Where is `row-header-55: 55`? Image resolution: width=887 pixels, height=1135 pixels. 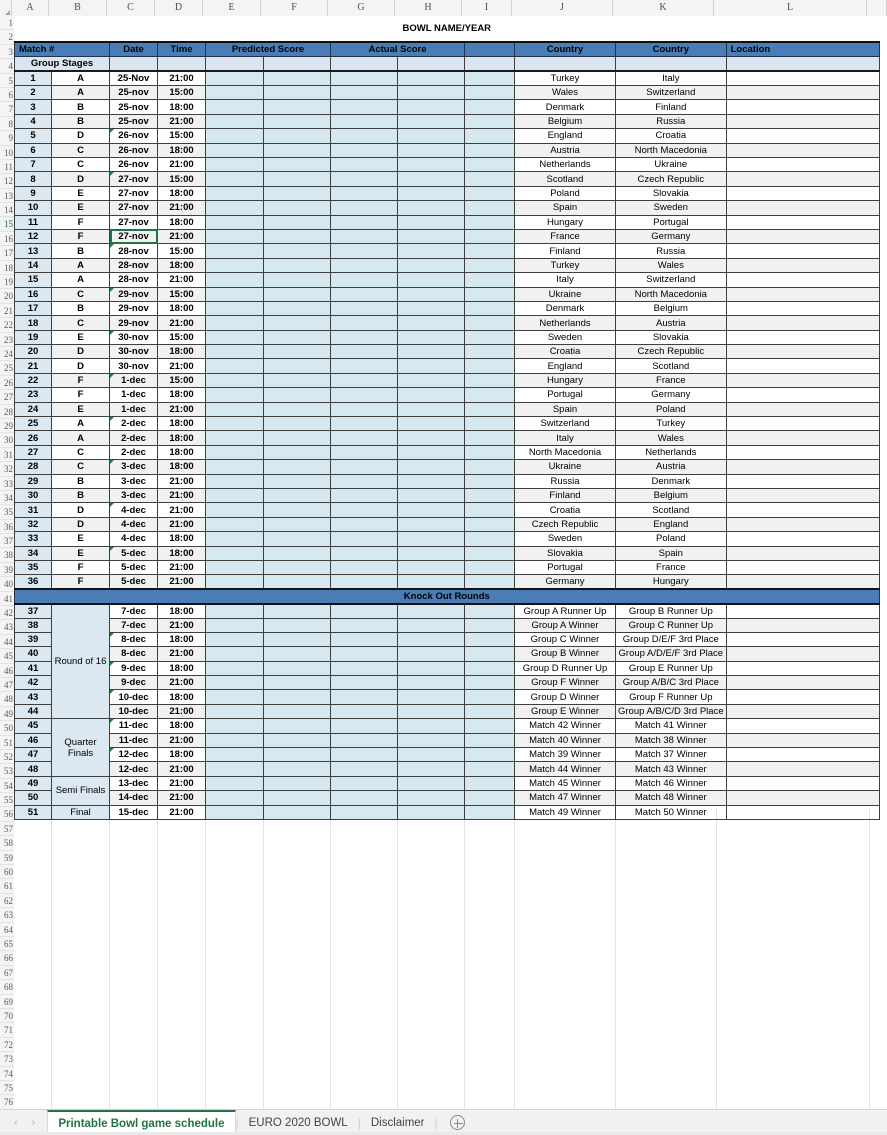 row-header-55: 55 is located at coordinates (7, 800).